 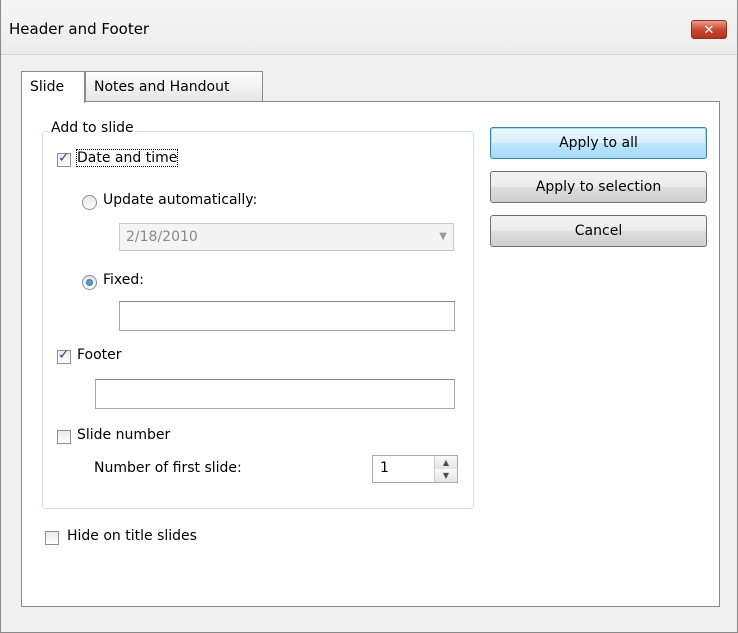 What do you see at coordinates (180, 200) in the screenshot?
I see `update-automatically-label: Update automatically:` at bounding box center [180, 200].